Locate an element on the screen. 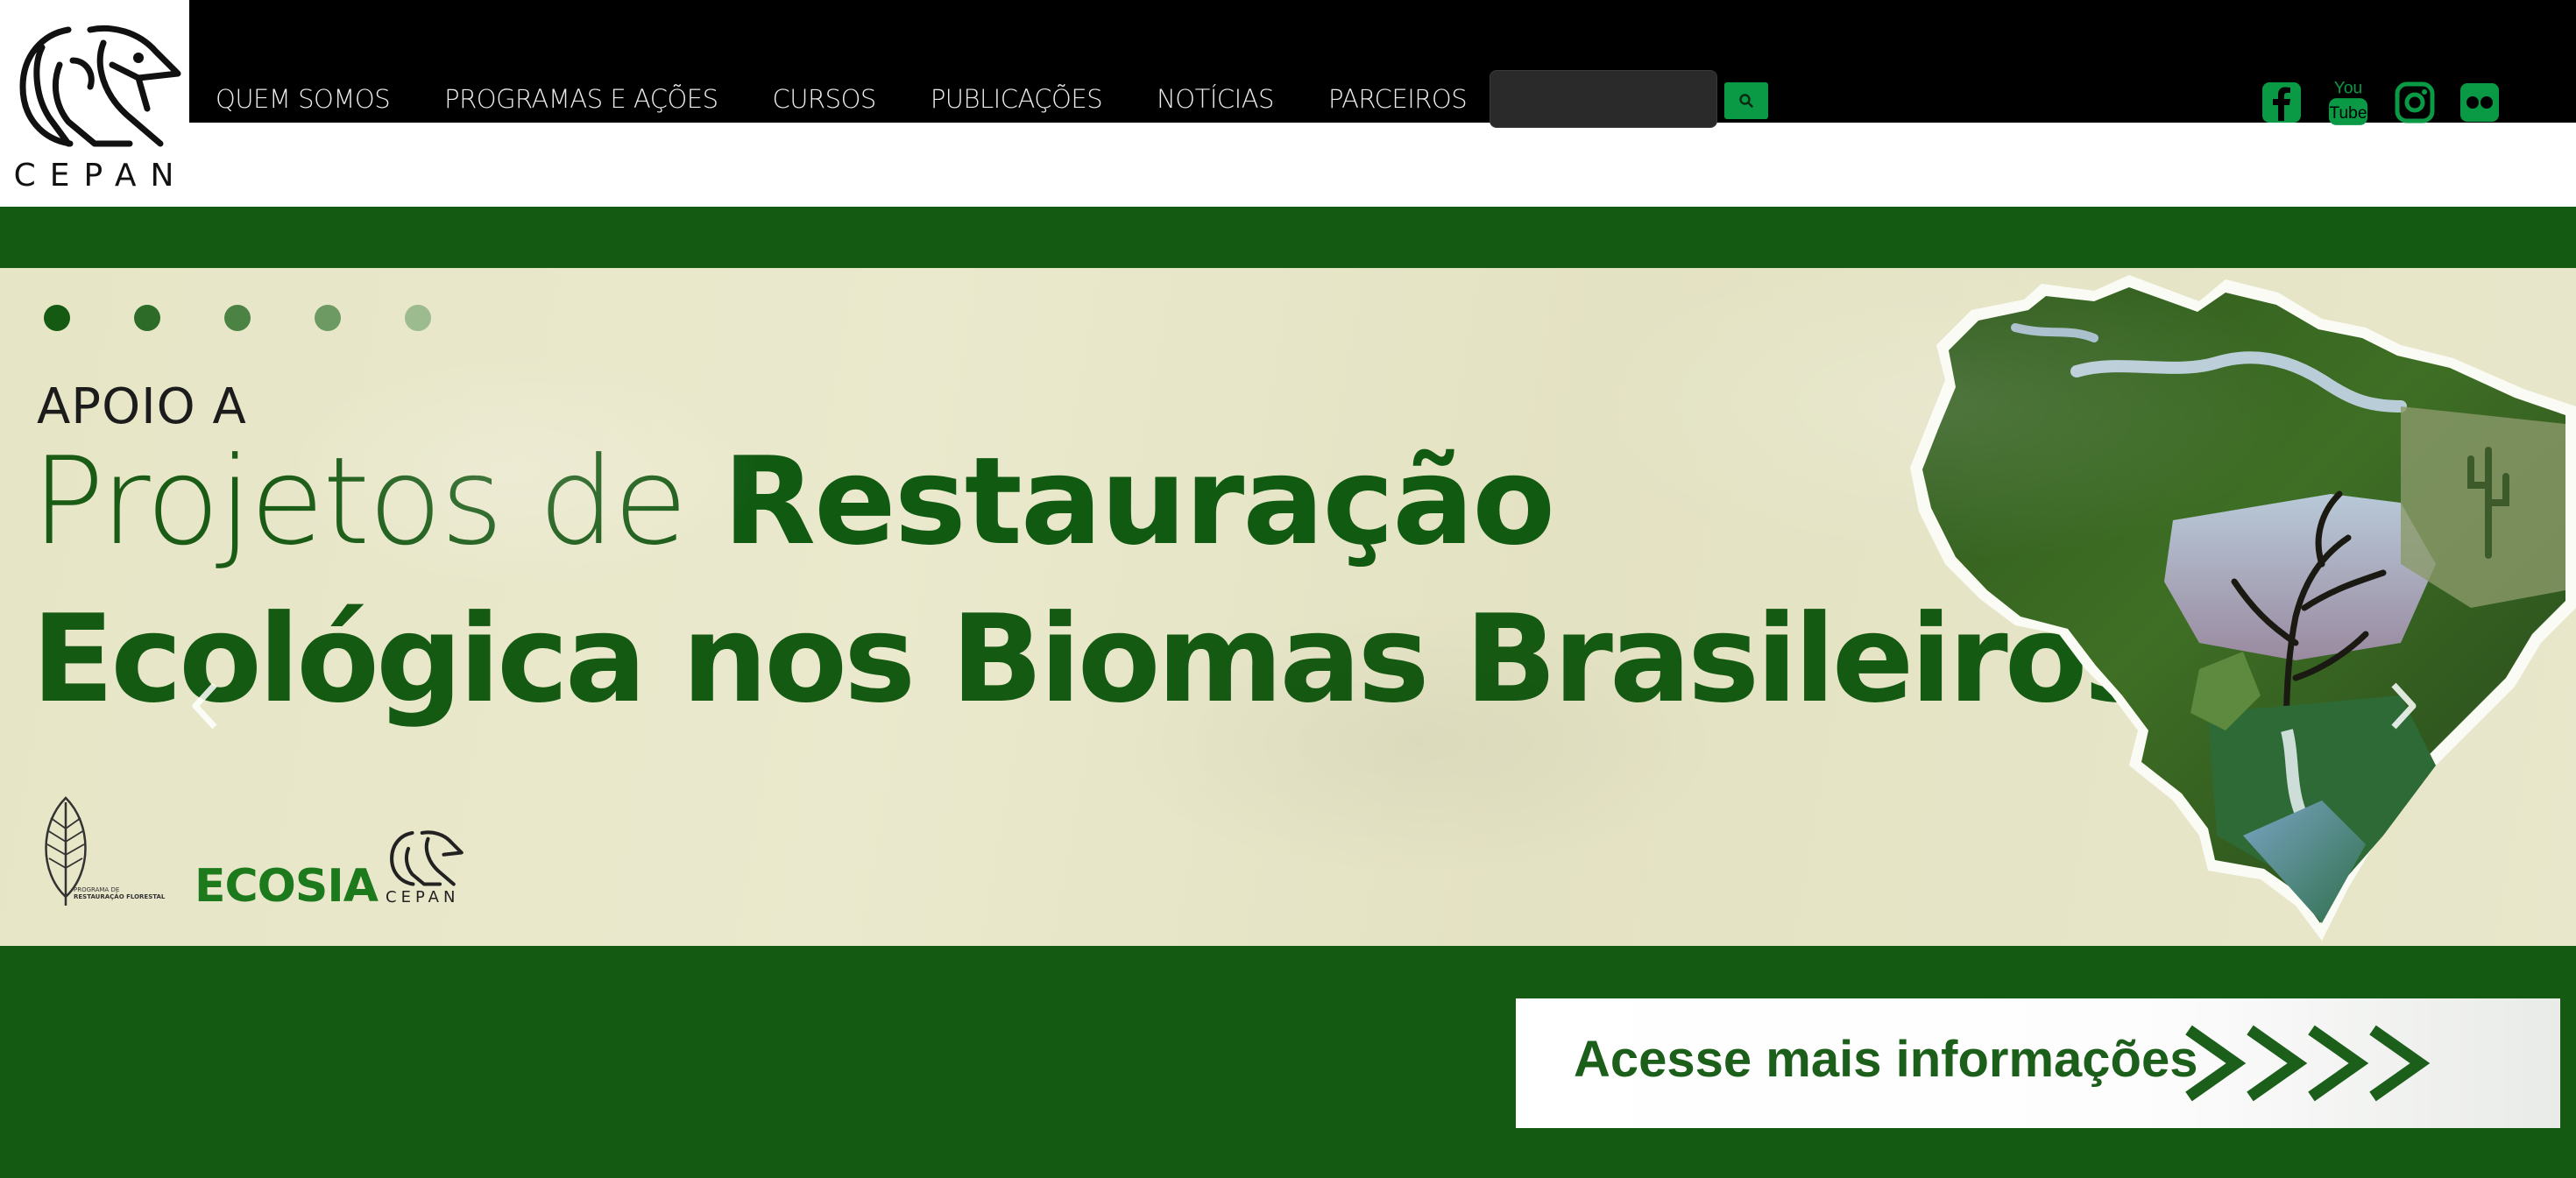 This screenshot has height=1178, width=2576. nav-item-cursos: CURSOS is located at coordinates (825, 99).